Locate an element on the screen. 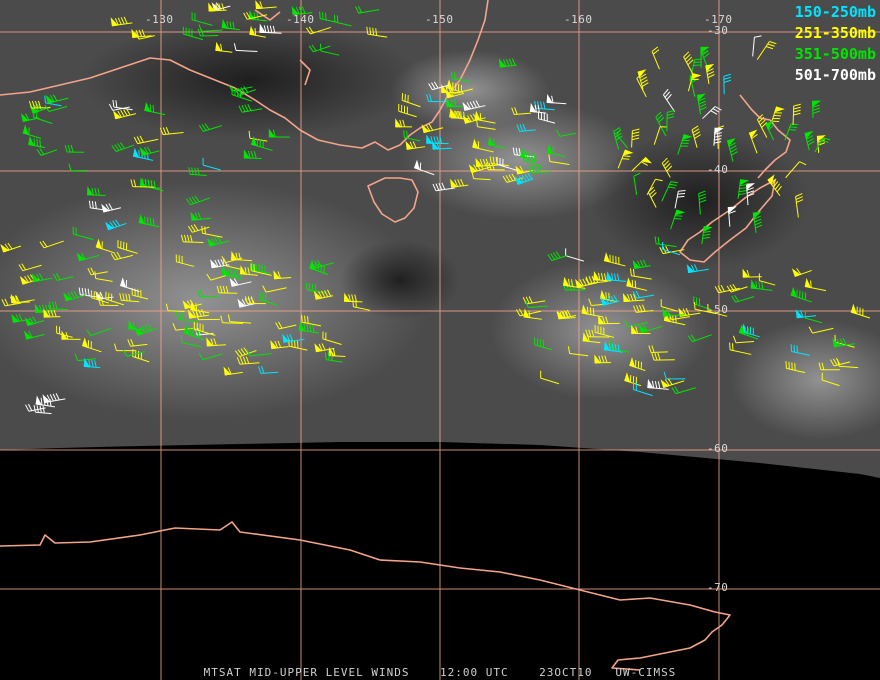 This screenshot has height=680, width=880. longitude-label: -140 is located at coordinates (300, 19).